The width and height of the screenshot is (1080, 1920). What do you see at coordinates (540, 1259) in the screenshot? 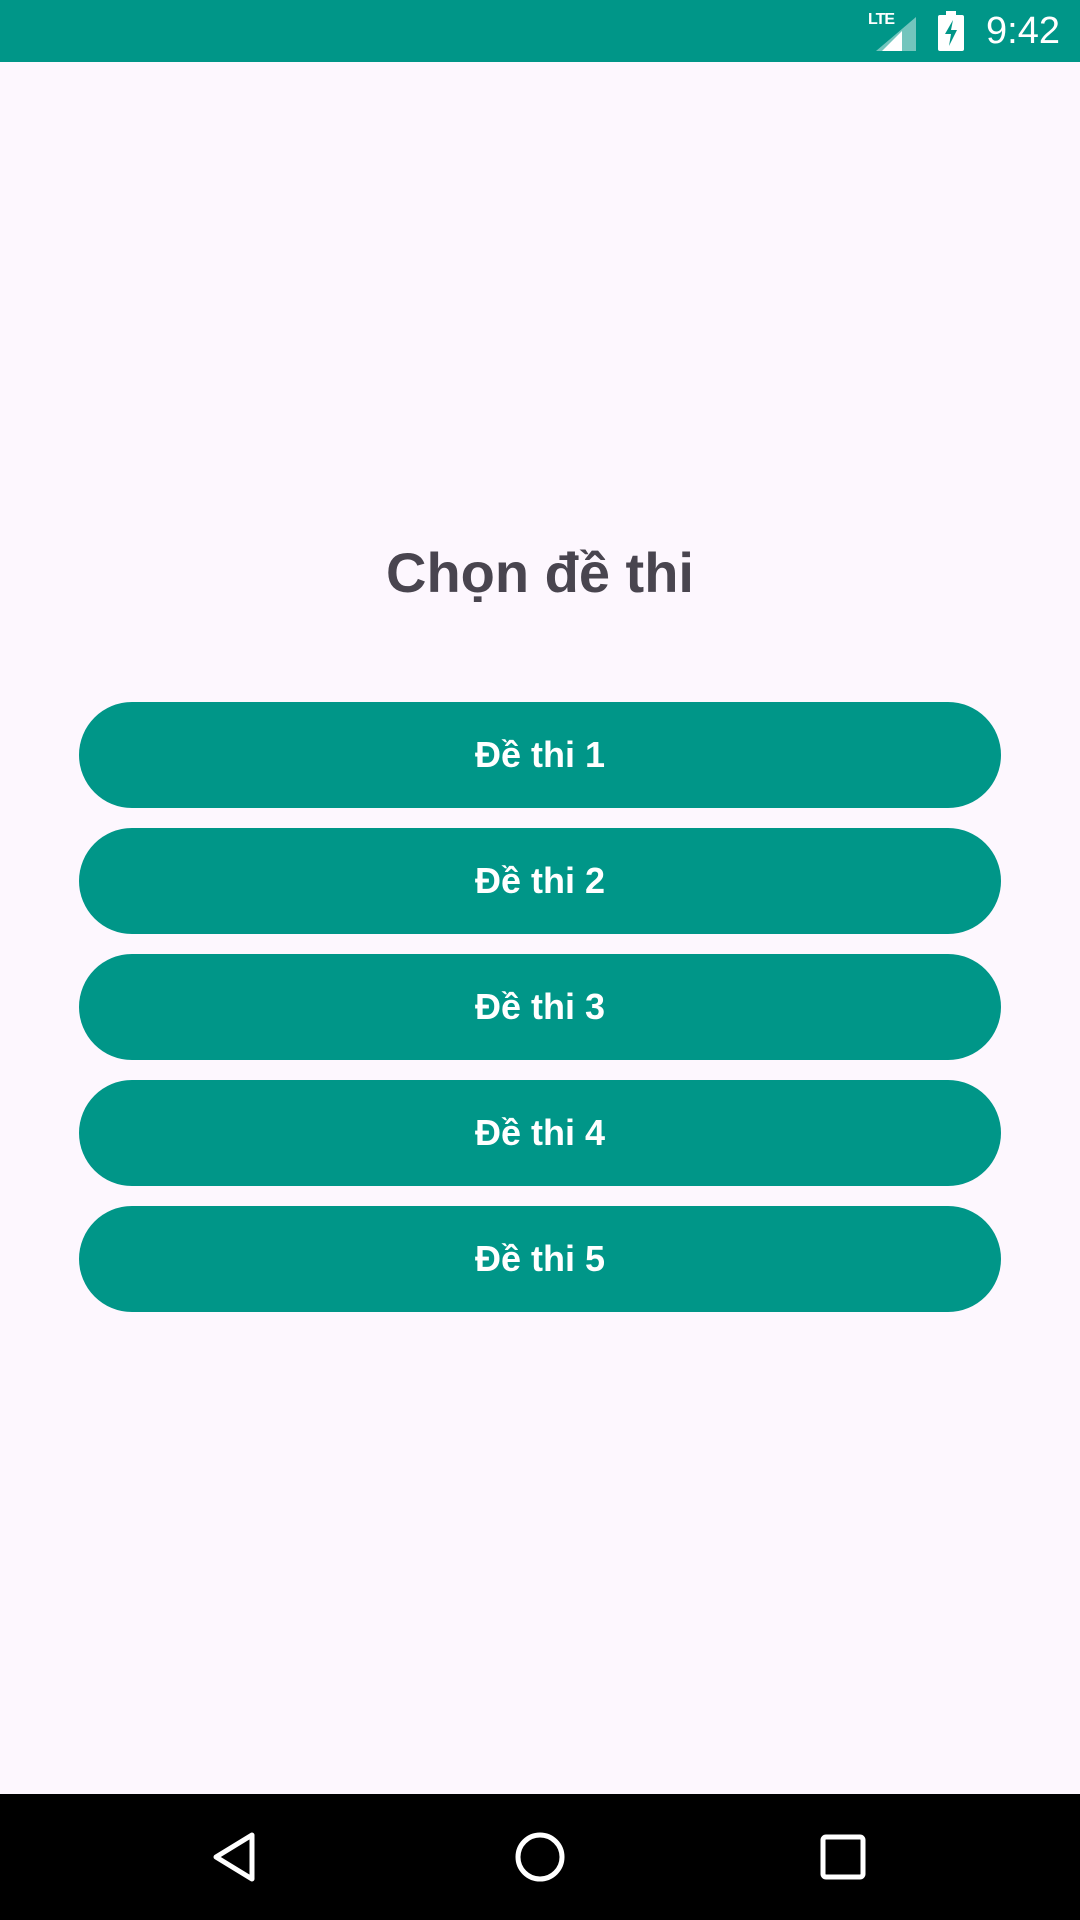
I see `exam-5-button: Đề thi 5` at bounding box center [540, 1259].